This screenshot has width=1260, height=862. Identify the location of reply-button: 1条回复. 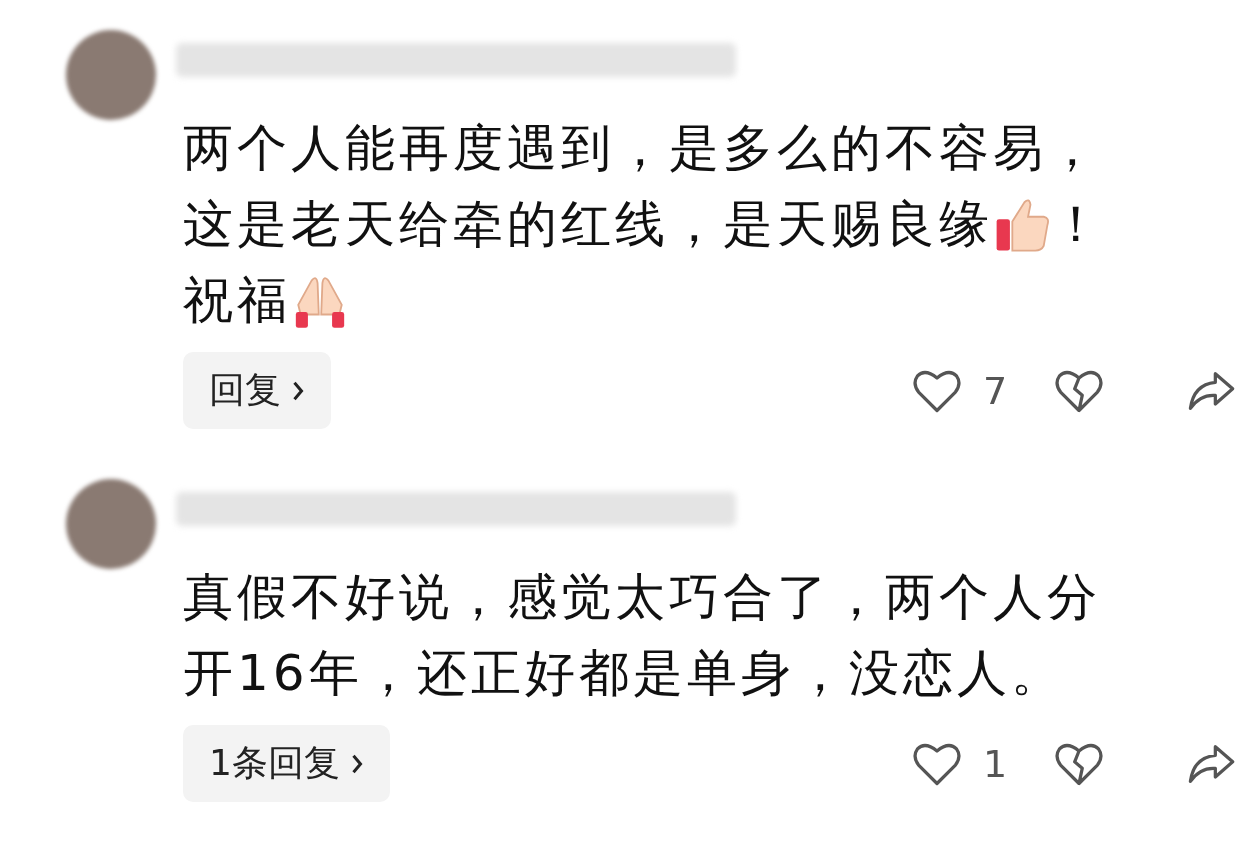
(286, 763).